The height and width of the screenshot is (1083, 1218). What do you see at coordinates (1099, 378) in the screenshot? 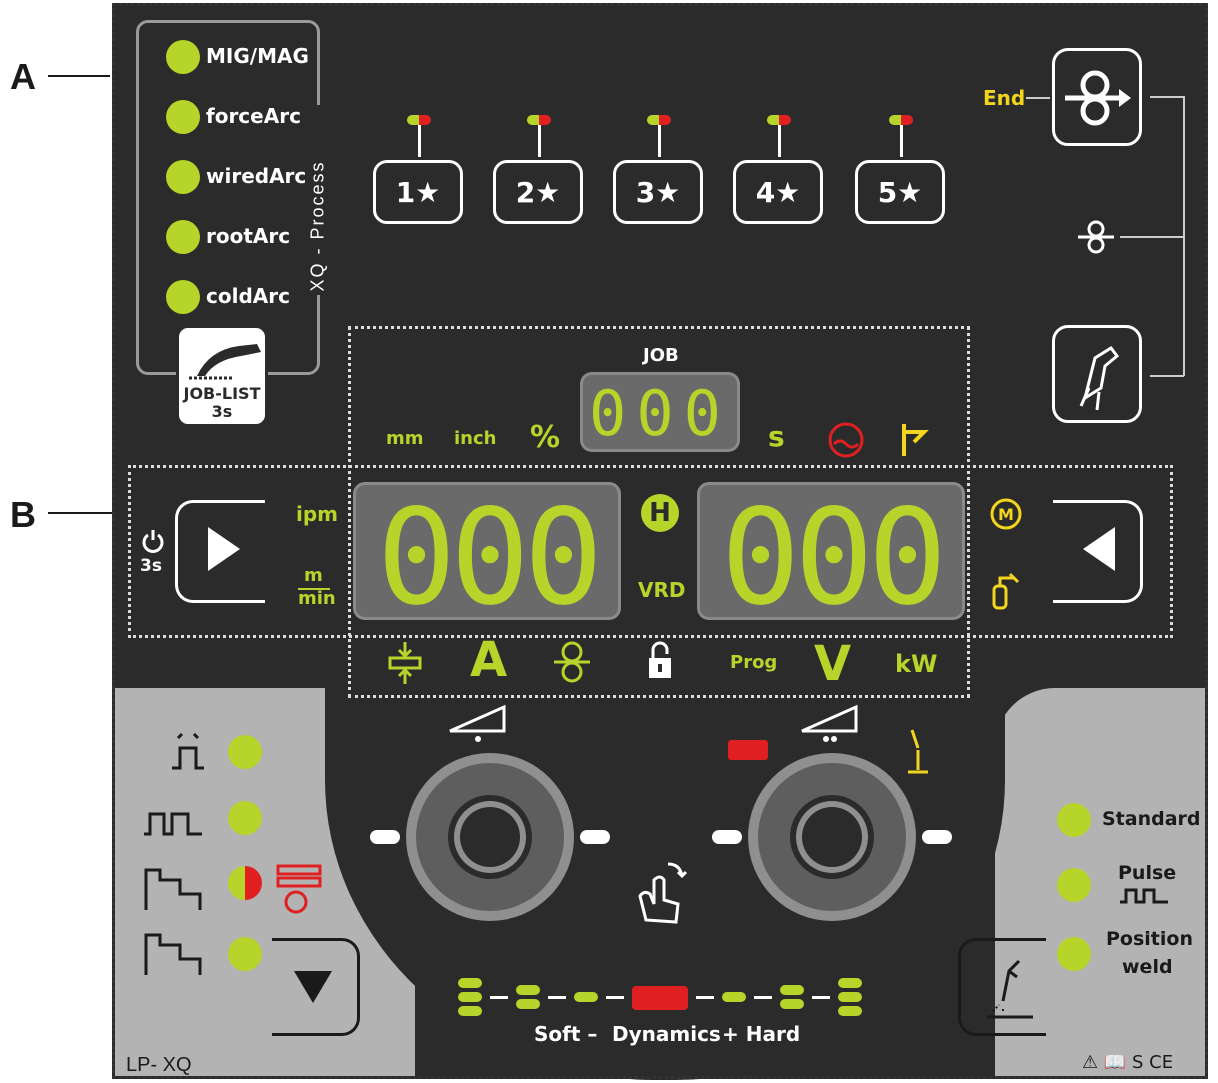
I see `gas-test-icon` at bounding box center [1099, 378].